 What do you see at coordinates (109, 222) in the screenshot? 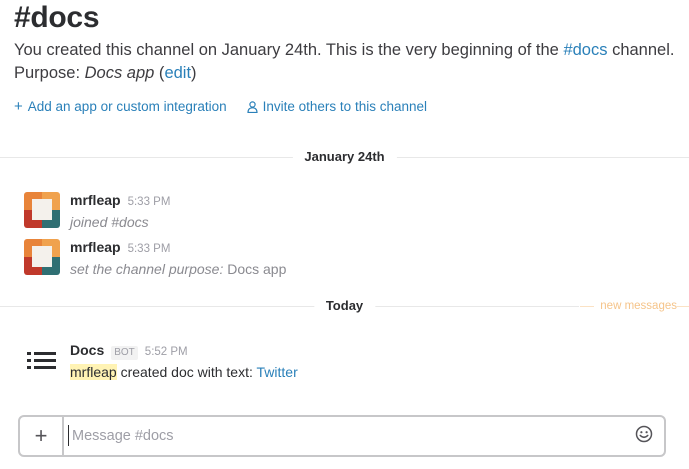
I see `message-text: joined #docs` at bounding box center [109, 222].